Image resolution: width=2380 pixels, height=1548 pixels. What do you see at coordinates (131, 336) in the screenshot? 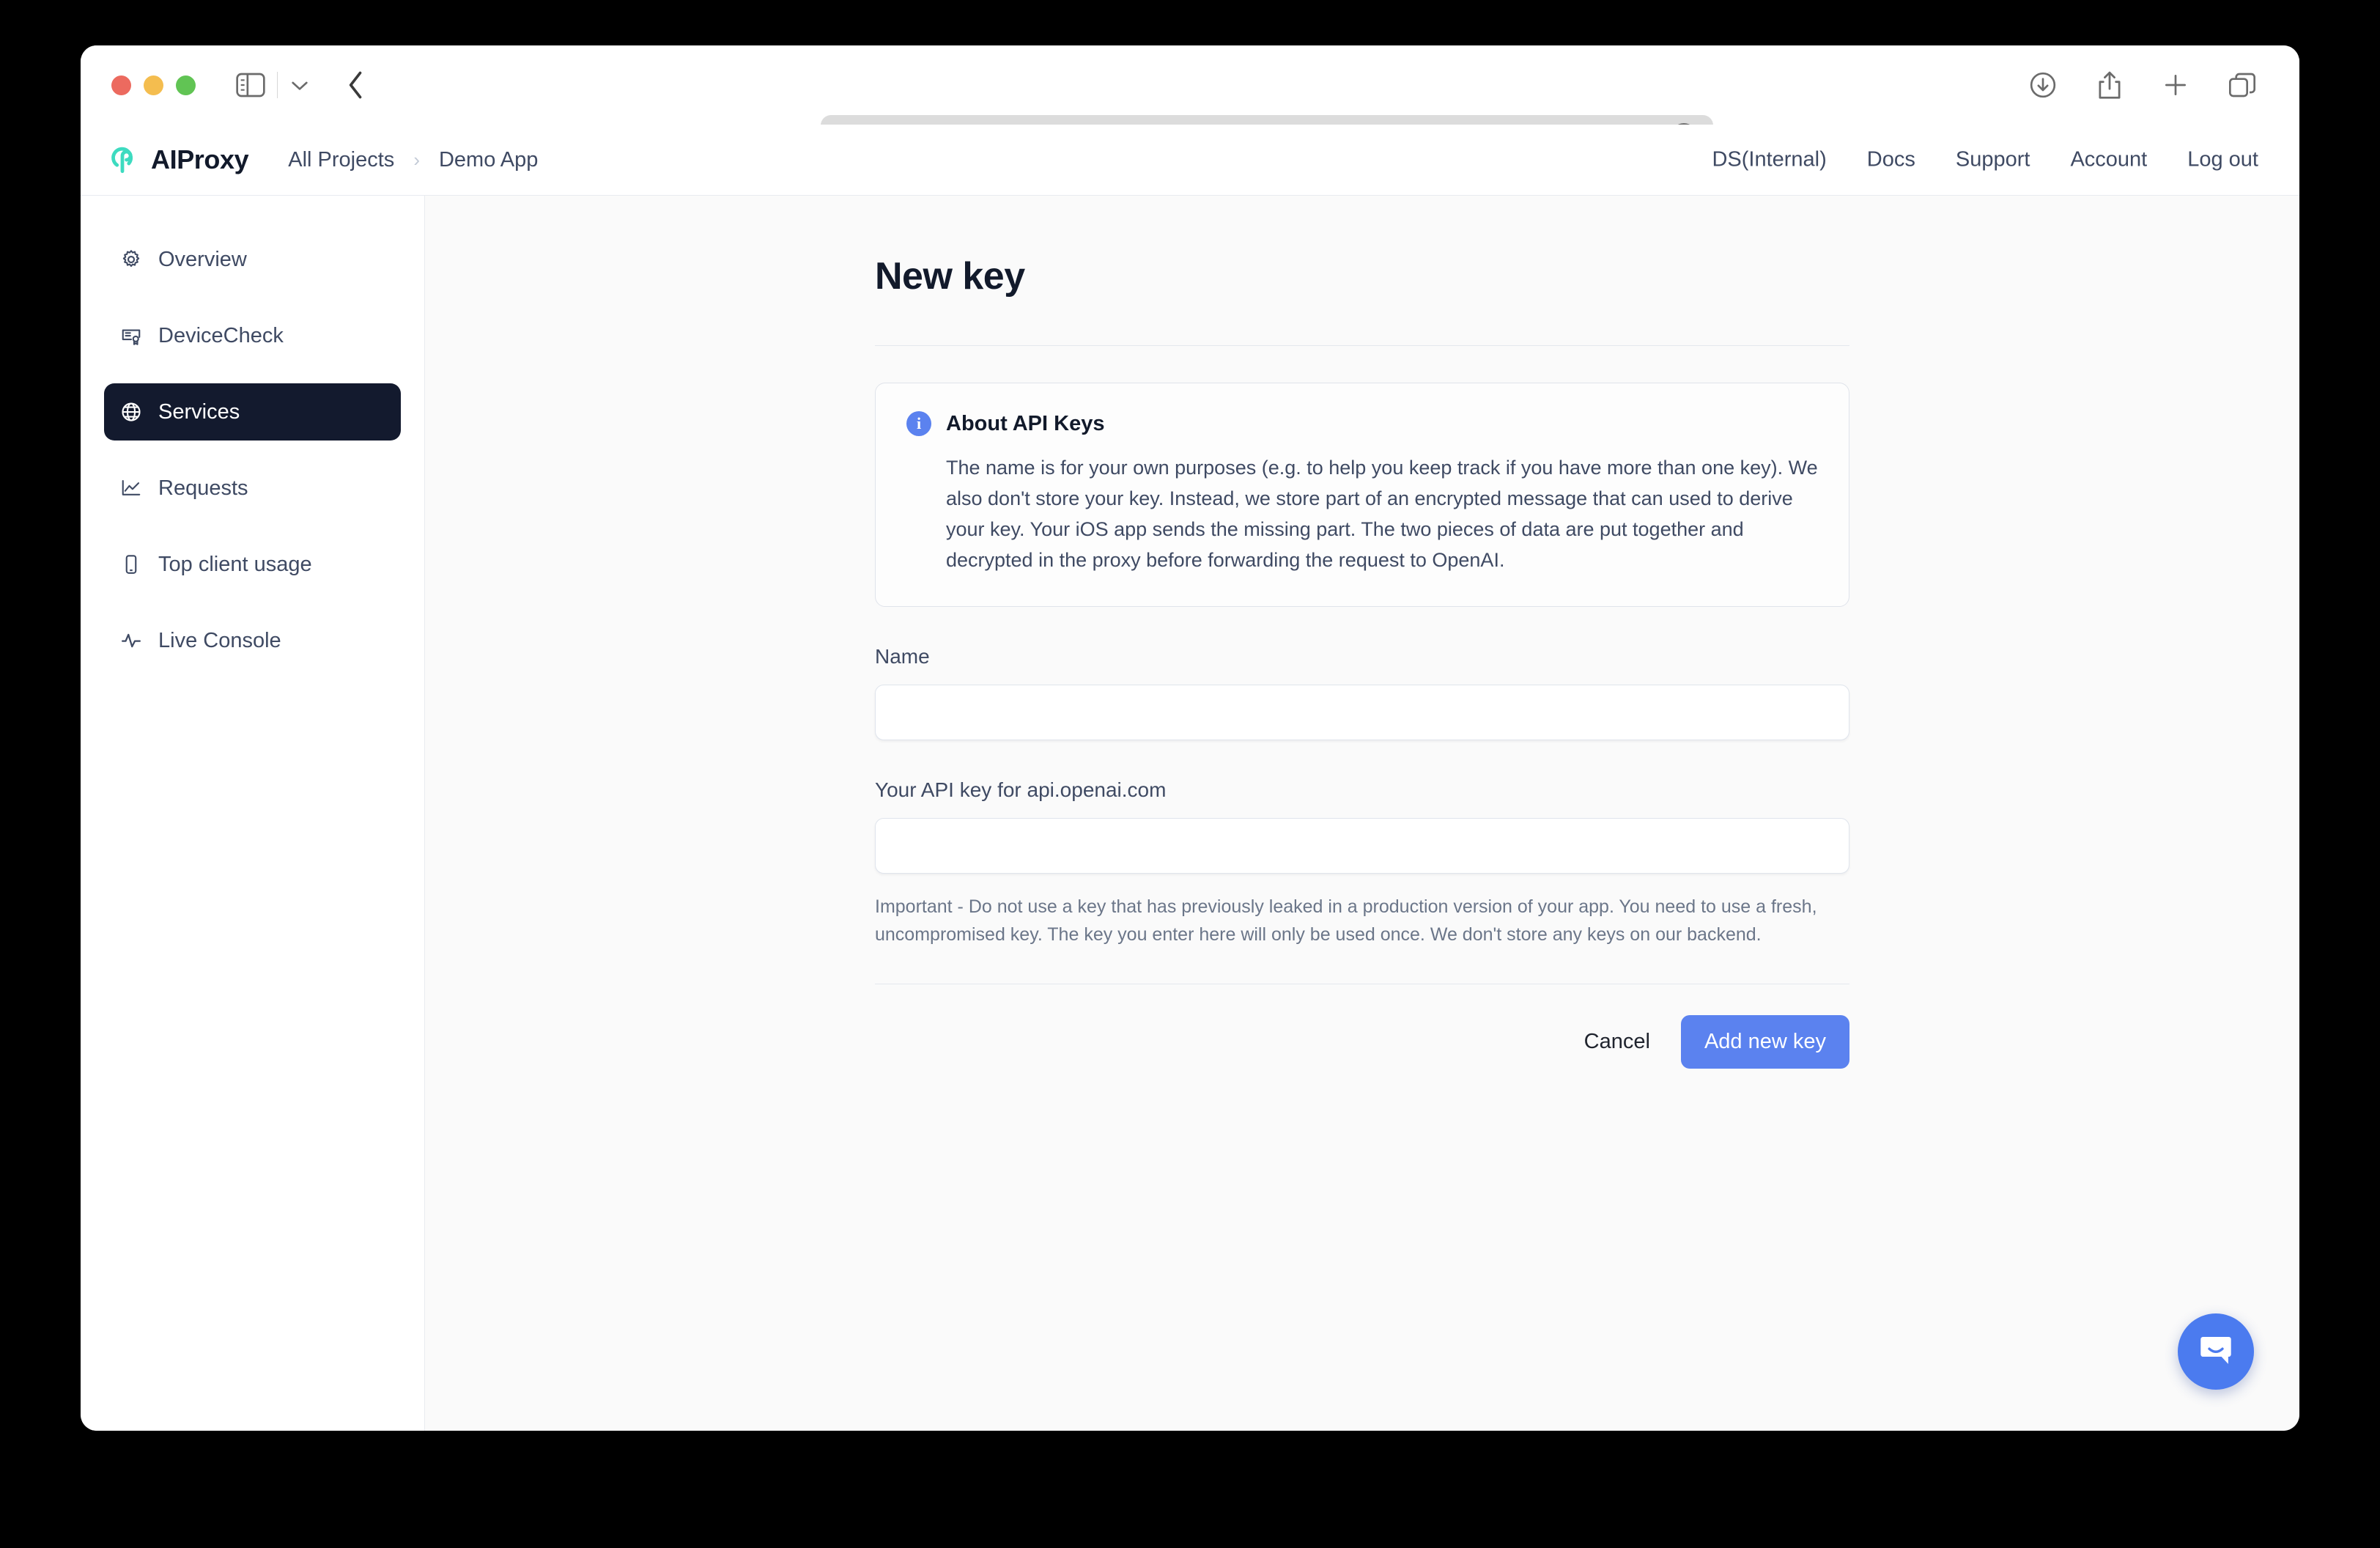
I see `certificate-icon` at bounding box center [131, 336].